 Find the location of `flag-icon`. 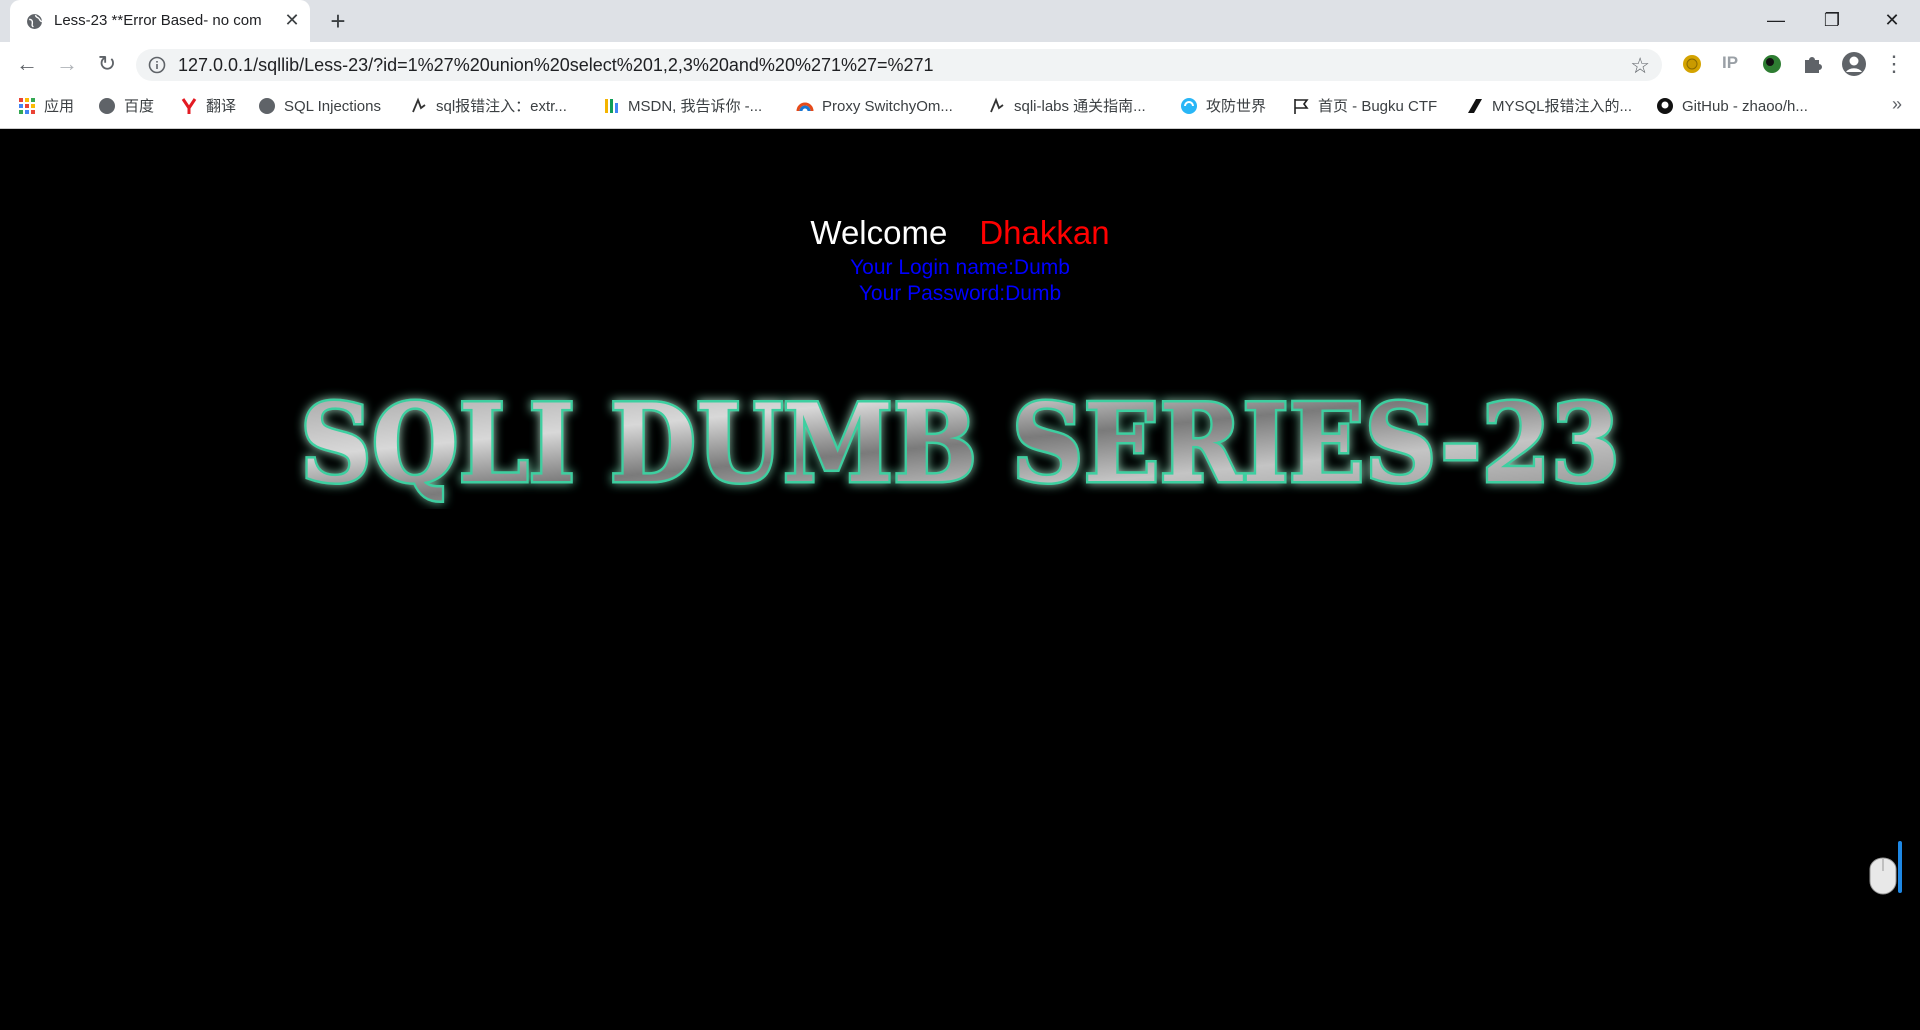

flag-icon is located at coordinates (1301, 106).